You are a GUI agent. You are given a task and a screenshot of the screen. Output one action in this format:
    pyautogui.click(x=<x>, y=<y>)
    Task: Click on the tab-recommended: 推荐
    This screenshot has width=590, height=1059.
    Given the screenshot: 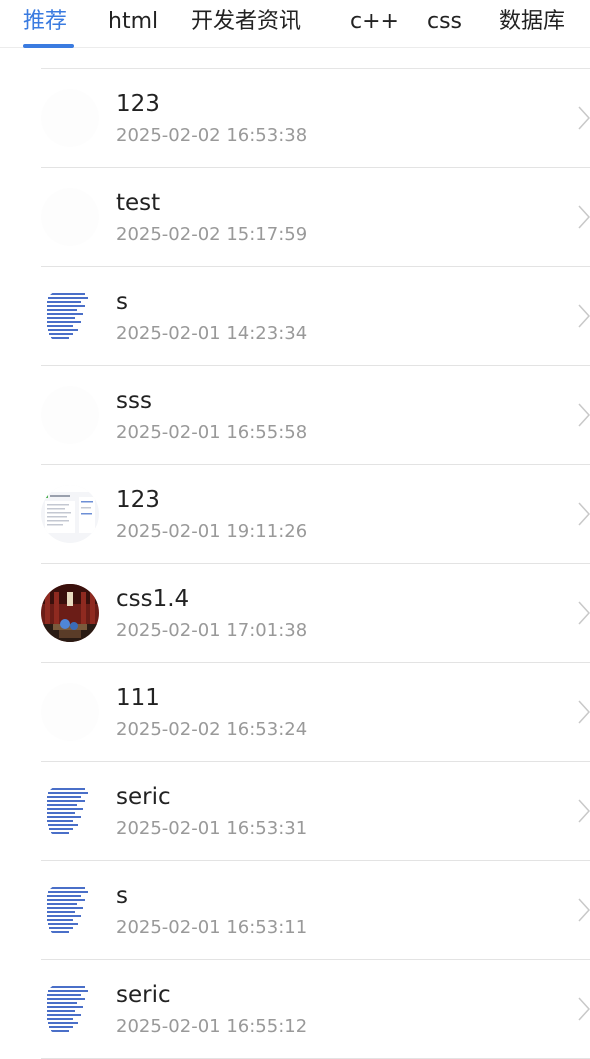 What is the action you would take?
    pyautogui.click(x=45, y=24)
    